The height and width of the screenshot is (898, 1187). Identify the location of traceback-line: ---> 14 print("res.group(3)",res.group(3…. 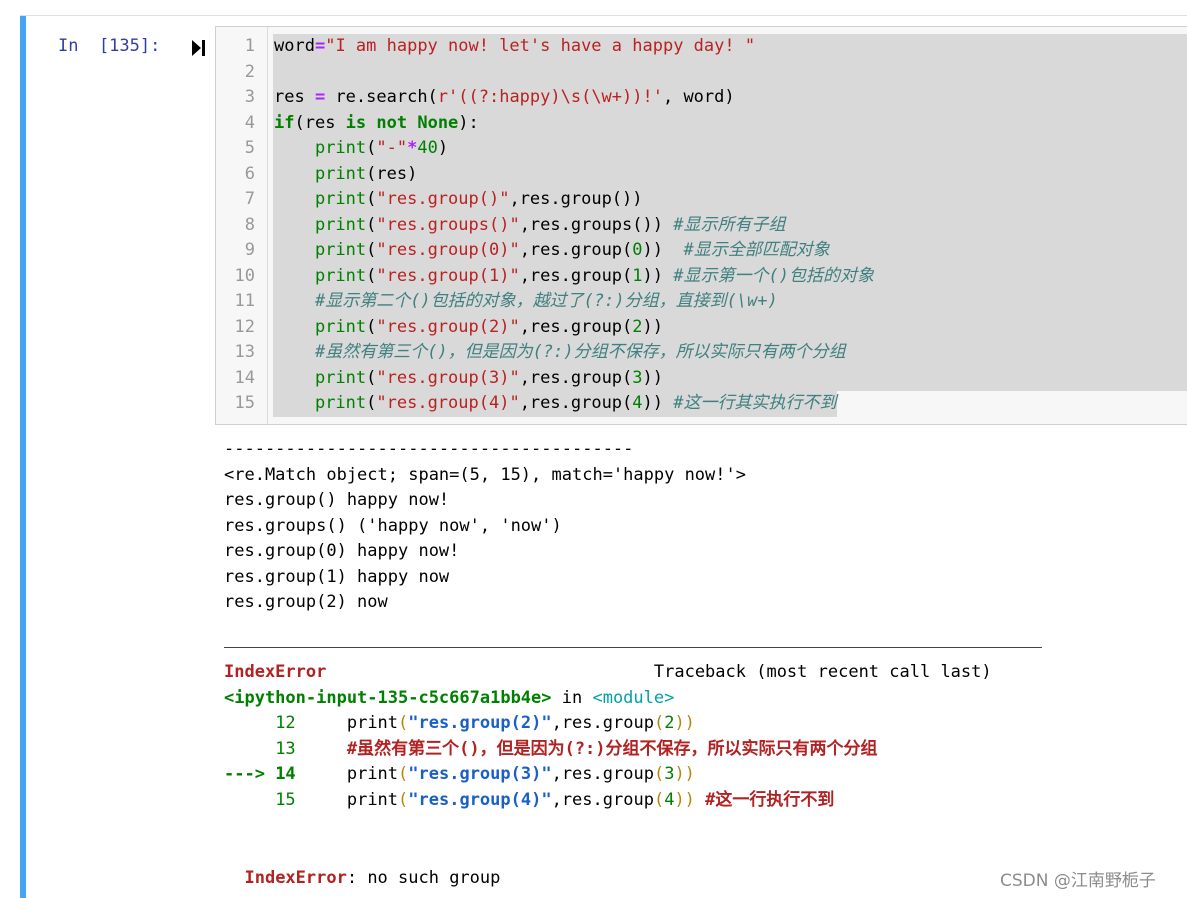
(459, 775).